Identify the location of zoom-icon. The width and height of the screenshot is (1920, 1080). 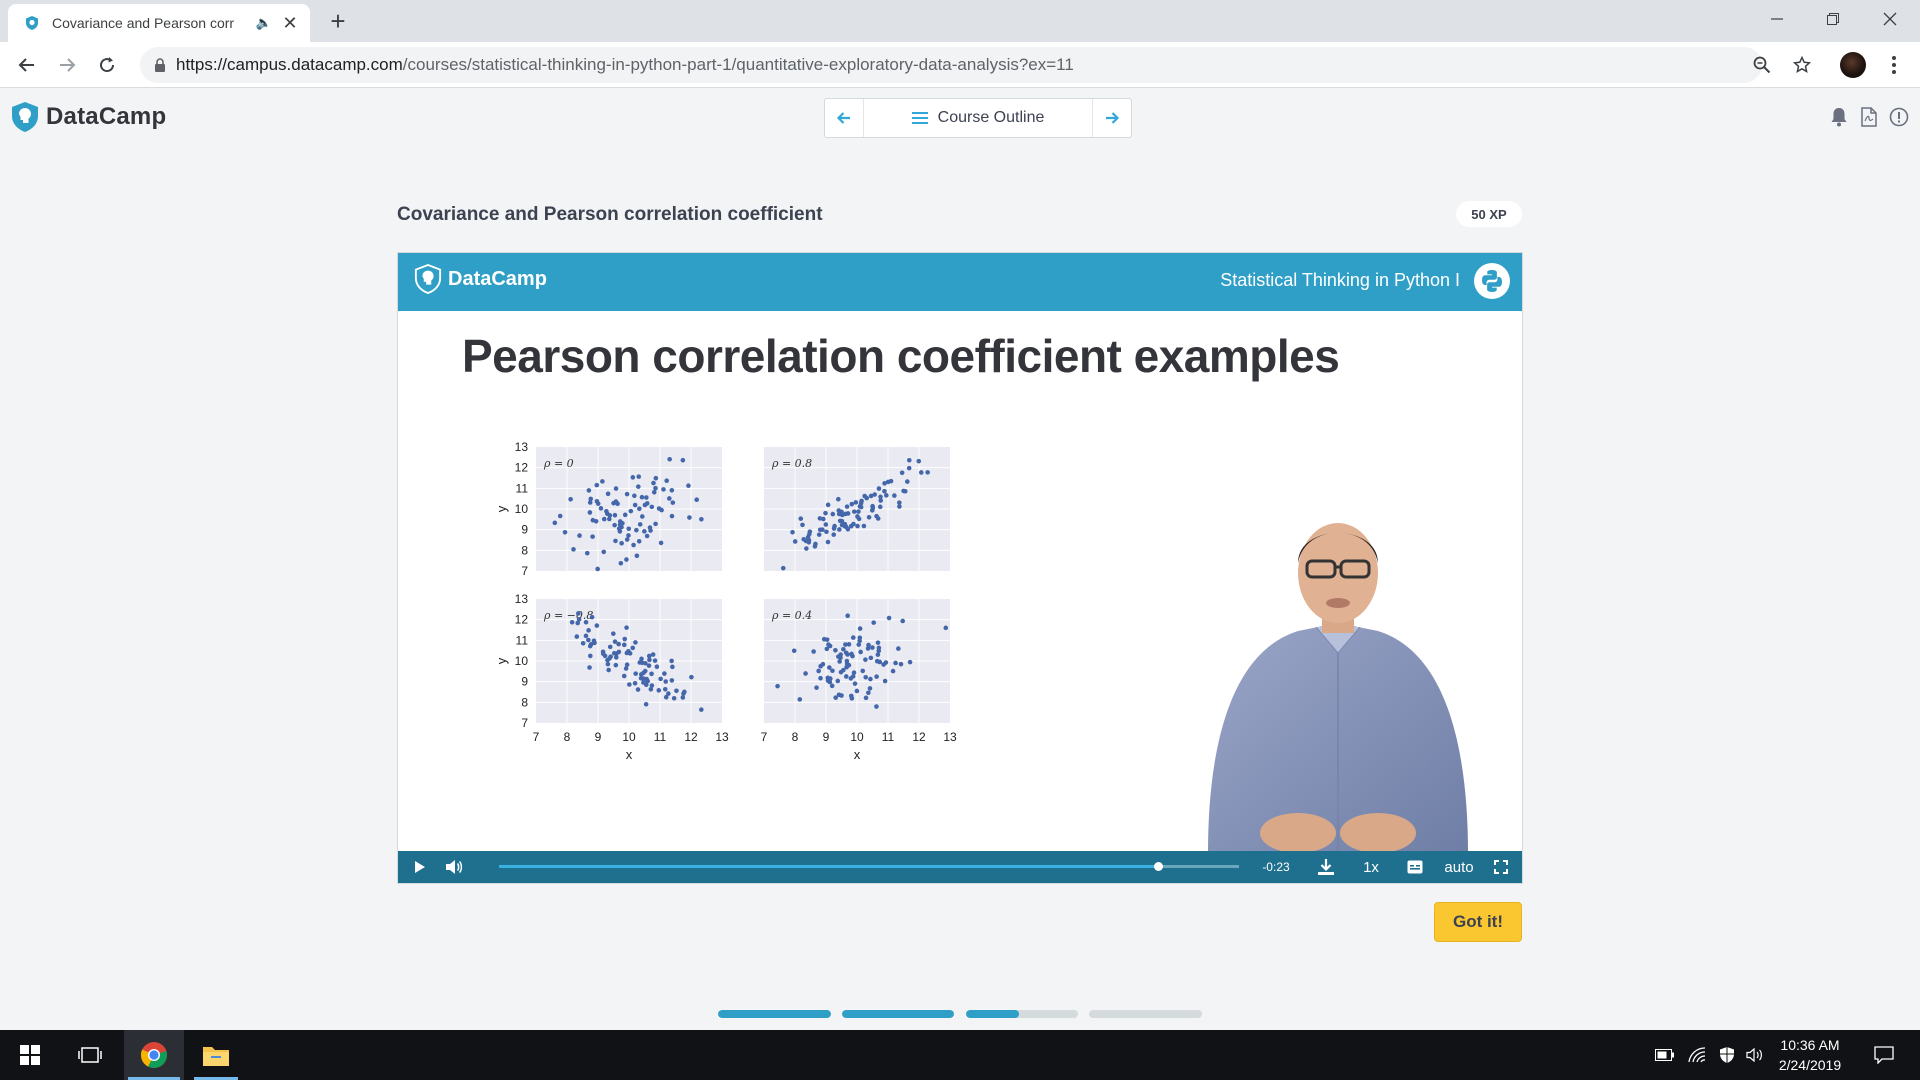
(1762, 65).